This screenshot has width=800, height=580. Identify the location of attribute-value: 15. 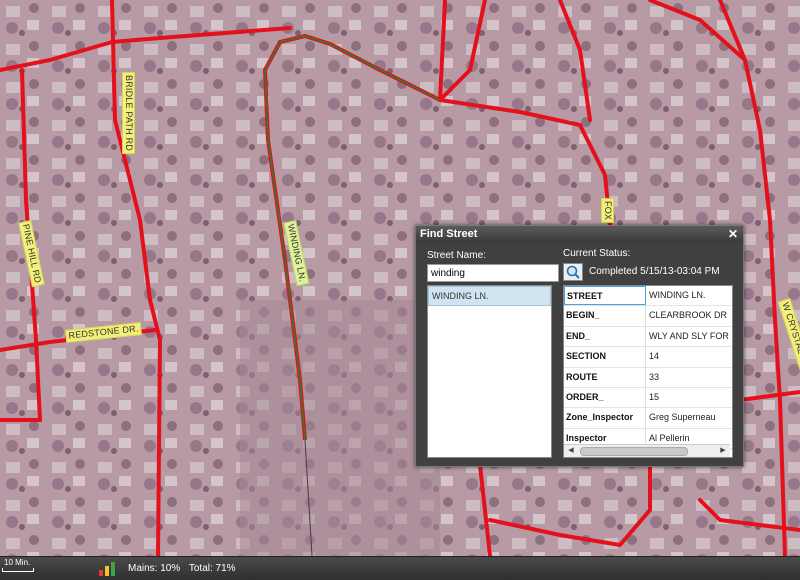
(654, 396).